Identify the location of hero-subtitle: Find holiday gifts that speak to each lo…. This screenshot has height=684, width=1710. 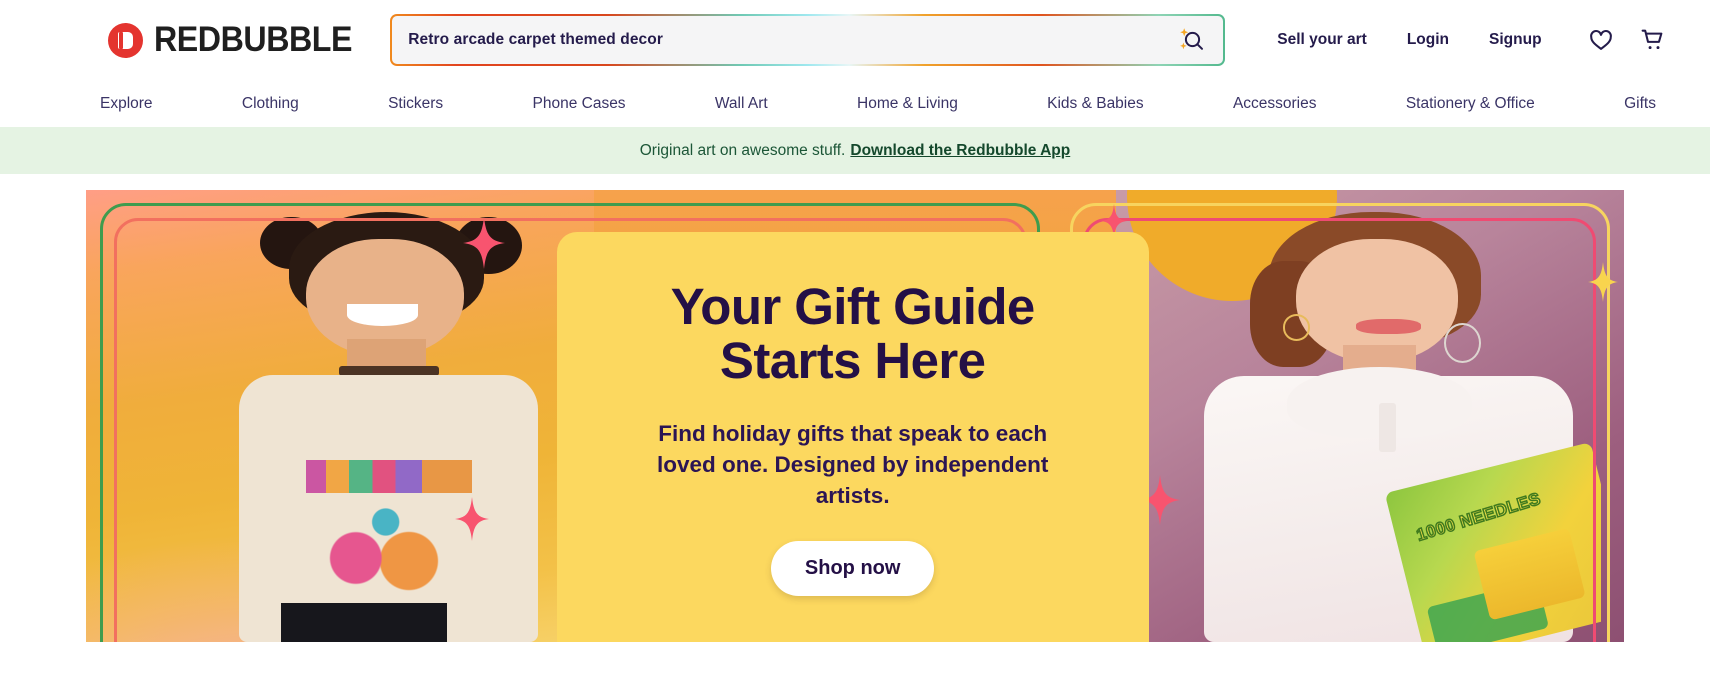
(853, 465).